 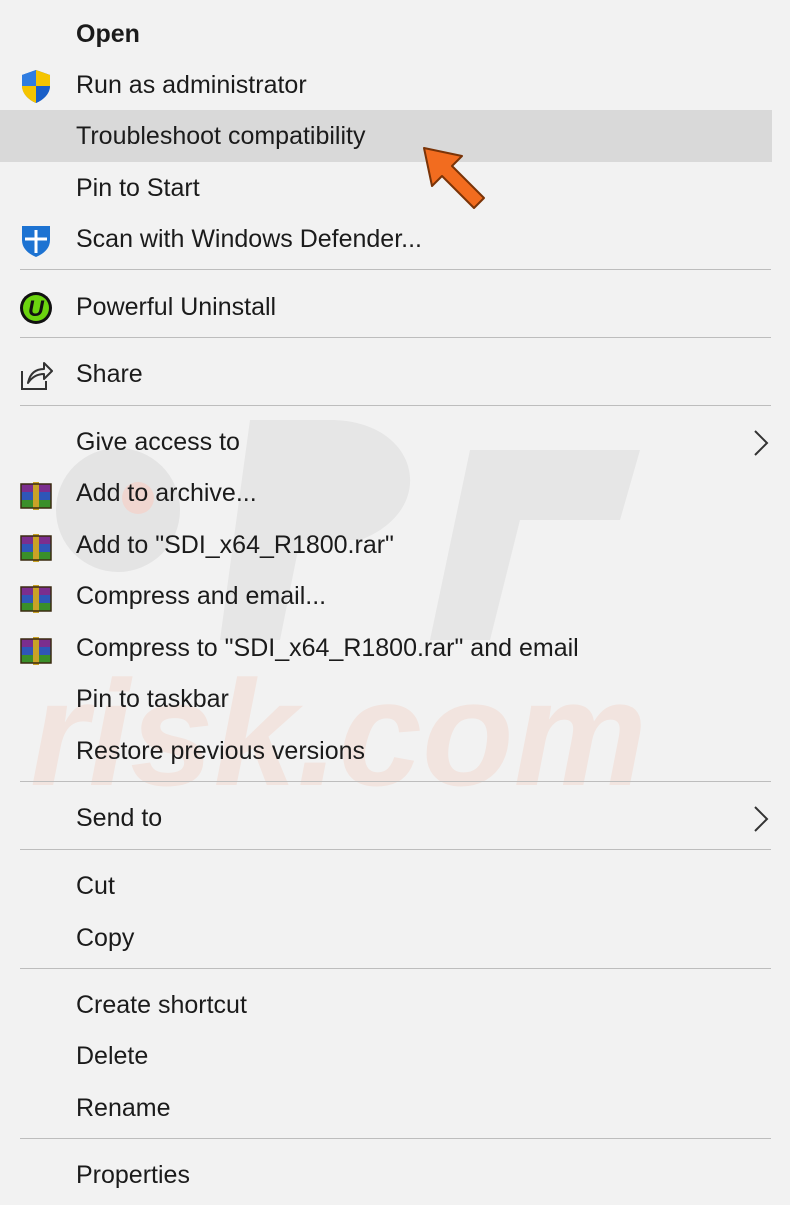 I want to click on menu-item-label: Give access to, so click(x=158, y=442).